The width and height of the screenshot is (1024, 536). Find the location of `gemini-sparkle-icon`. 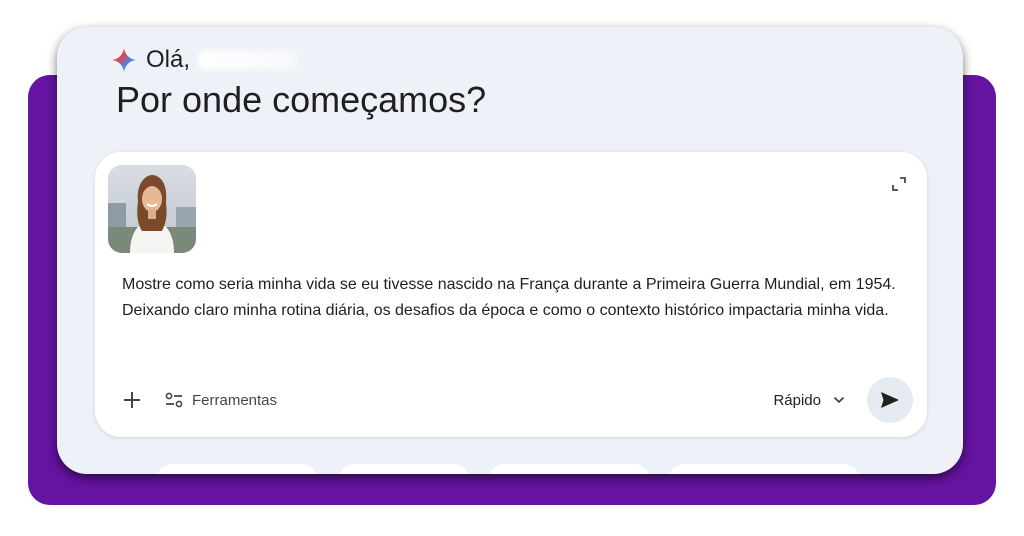

gemini-sparkle-icon is located at coordinates (124, 60).